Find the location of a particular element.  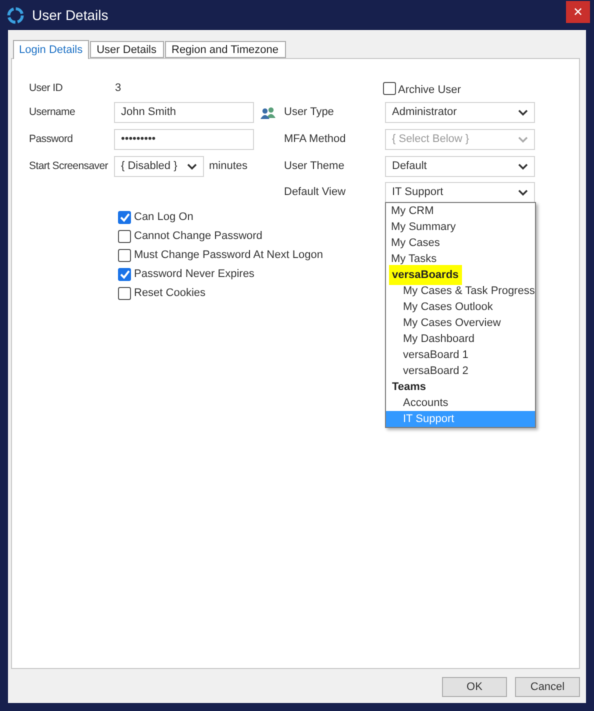

field-label: User Theme is located at coordinates (315, 166).